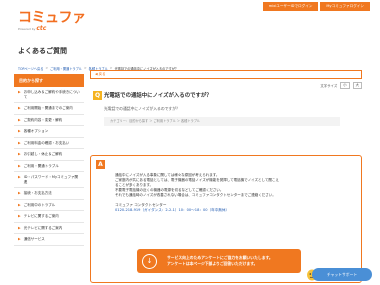  What do you see at coordinates (290, 6) in the screenshot?
I see `mixi-login-link: mixiユーザーIDでログイン` at bounding box center [290, 6].